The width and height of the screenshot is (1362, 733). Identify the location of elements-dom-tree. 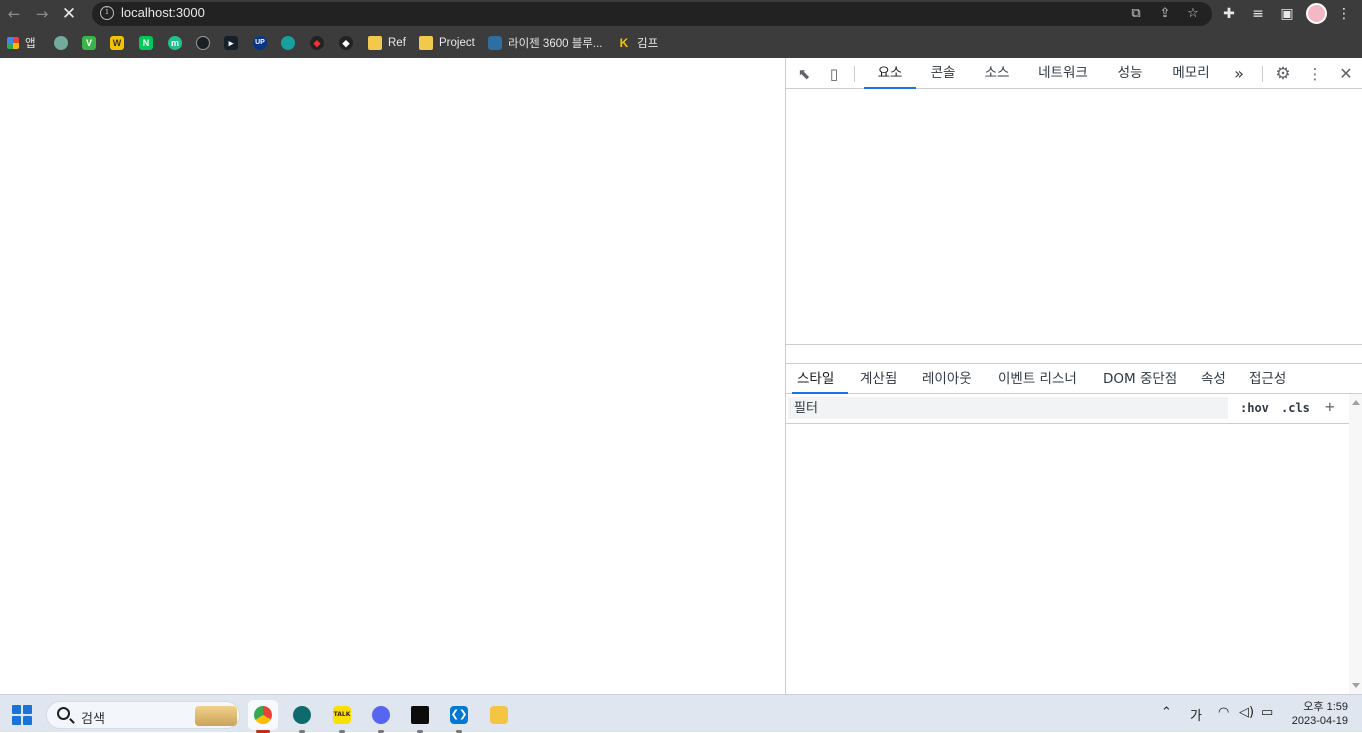
(1074, 217).